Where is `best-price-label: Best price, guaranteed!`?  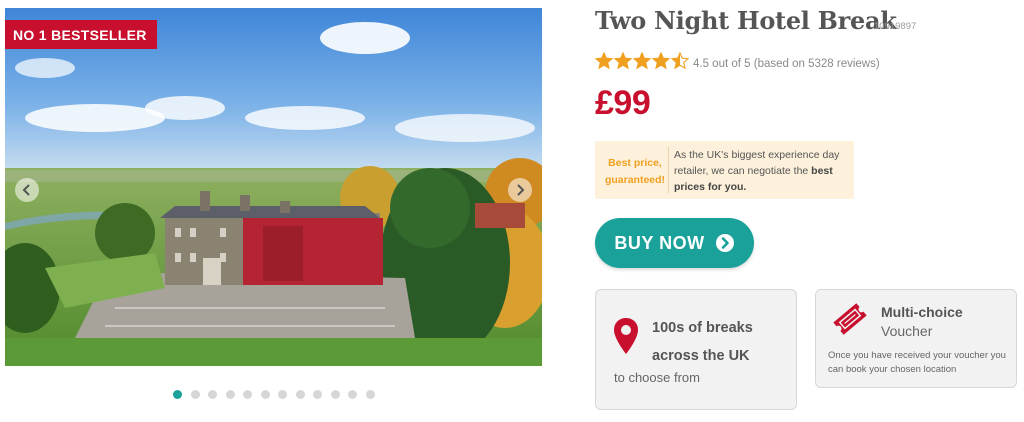
best-price-label: Best price, guaranteed! is located at coordinates (635, 172).